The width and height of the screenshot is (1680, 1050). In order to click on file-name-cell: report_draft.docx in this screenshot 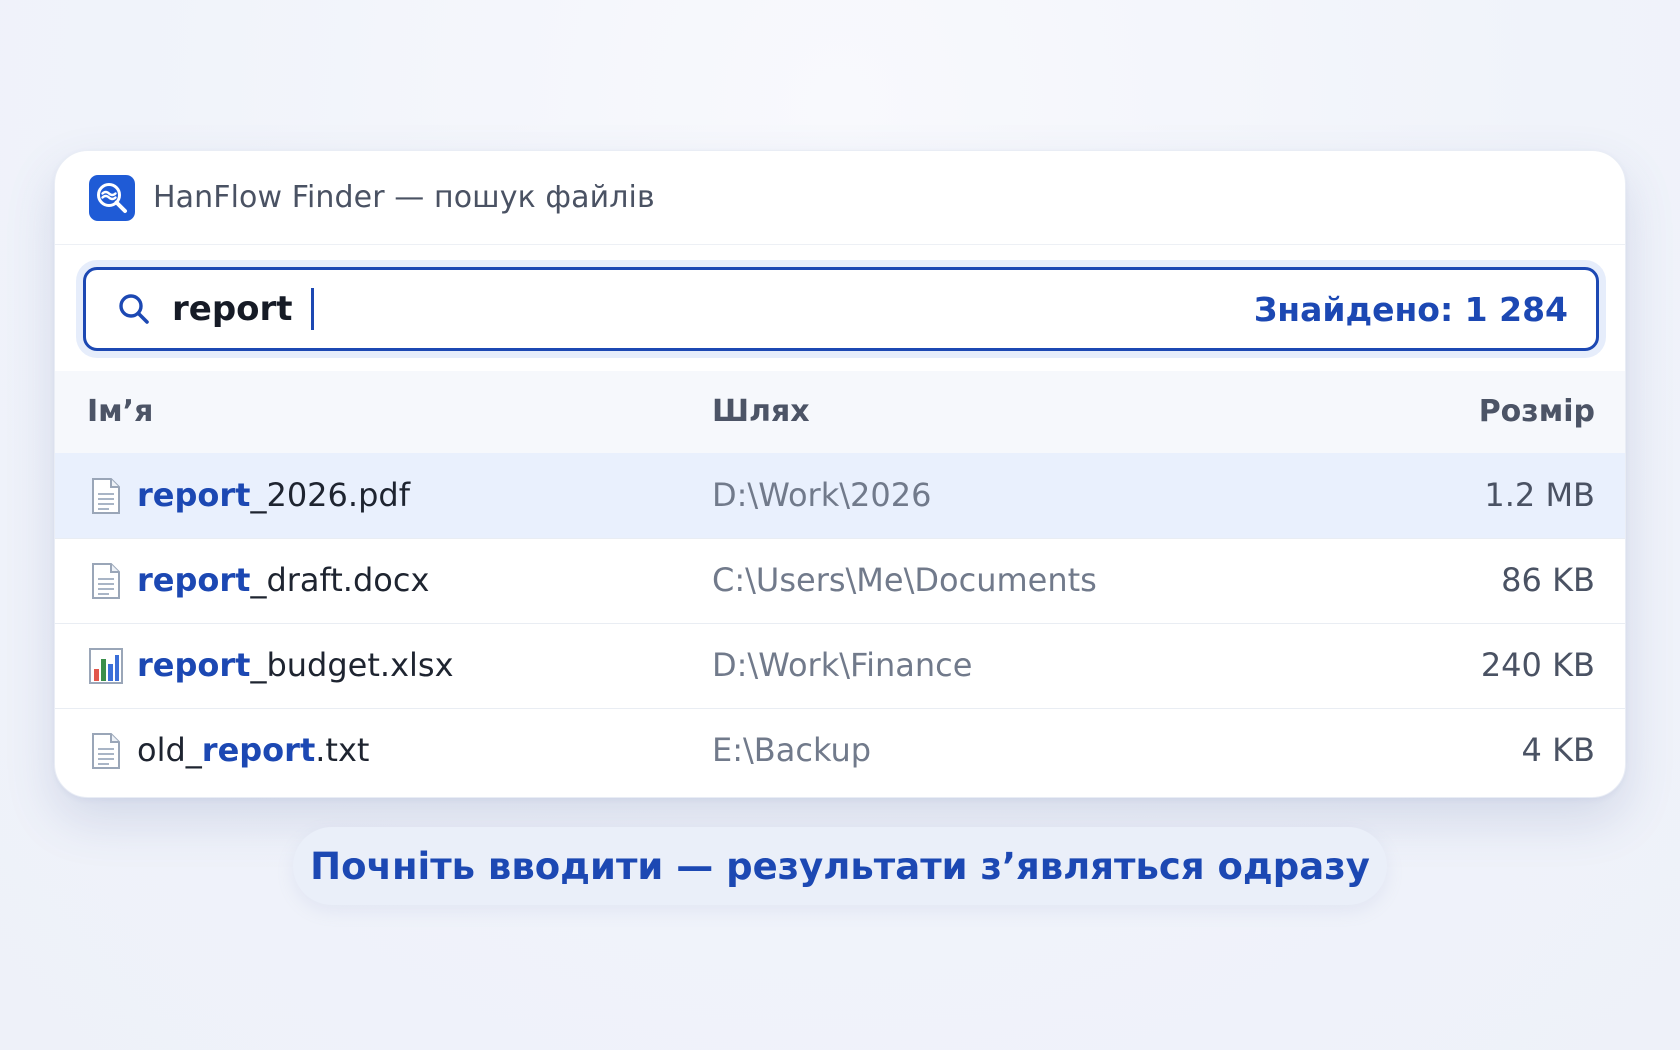, I will do `click(258, 580)`.